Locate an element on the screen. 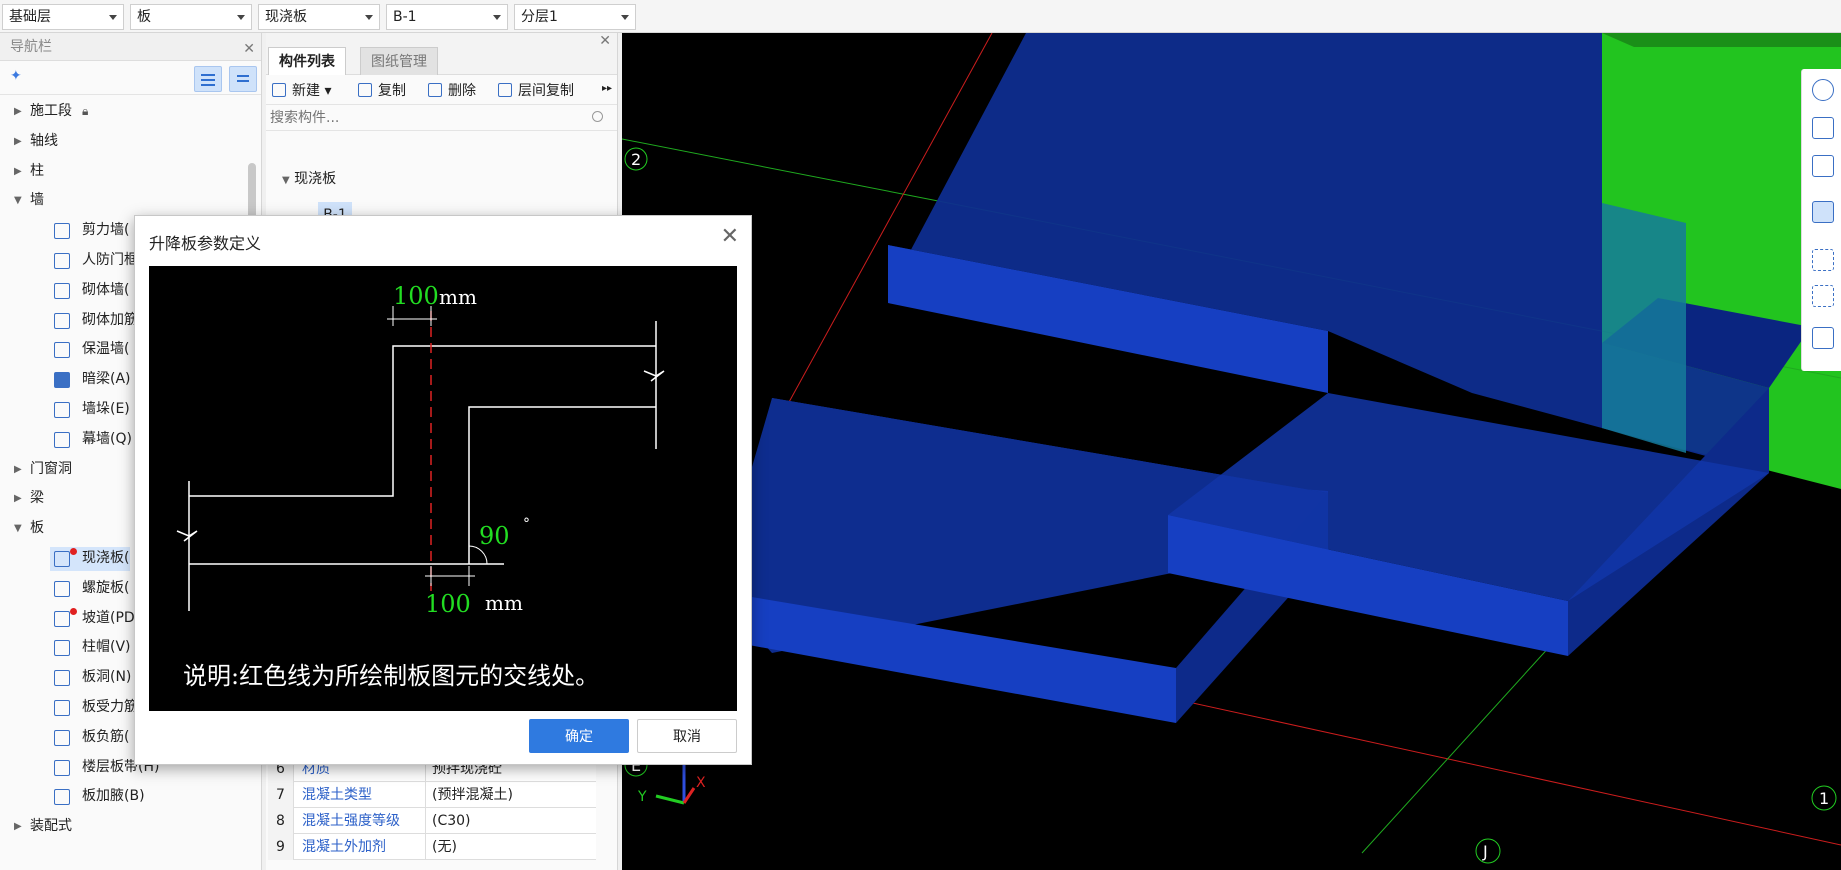  nav-panel-header: 导航栏 ✕ is located at coordinates (130, 47).